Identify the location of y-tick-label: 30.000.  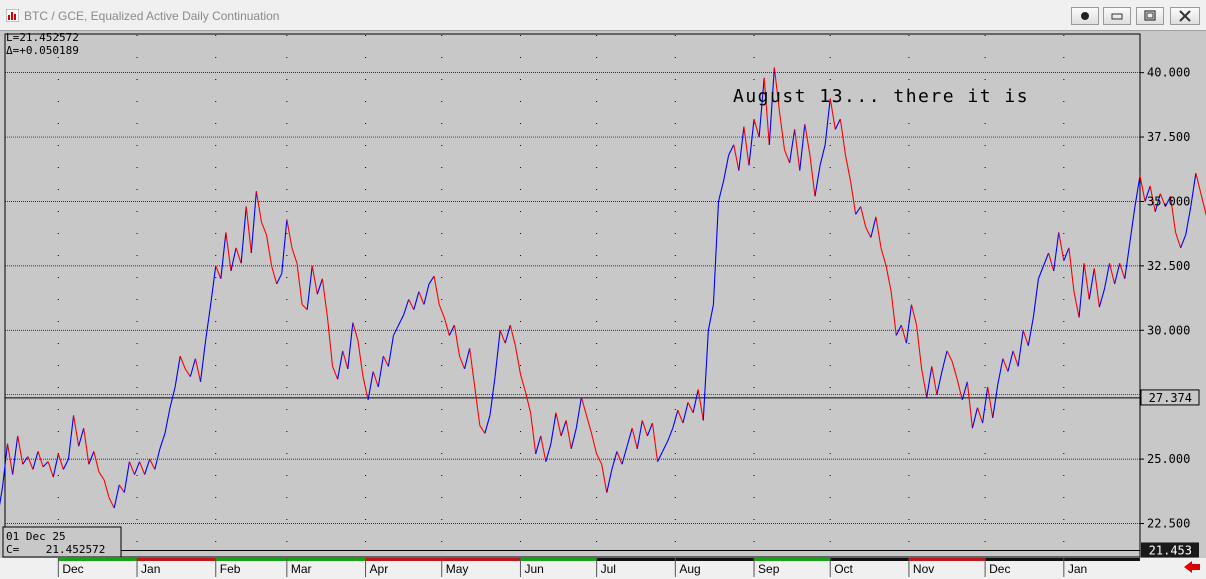
(1168, 330).